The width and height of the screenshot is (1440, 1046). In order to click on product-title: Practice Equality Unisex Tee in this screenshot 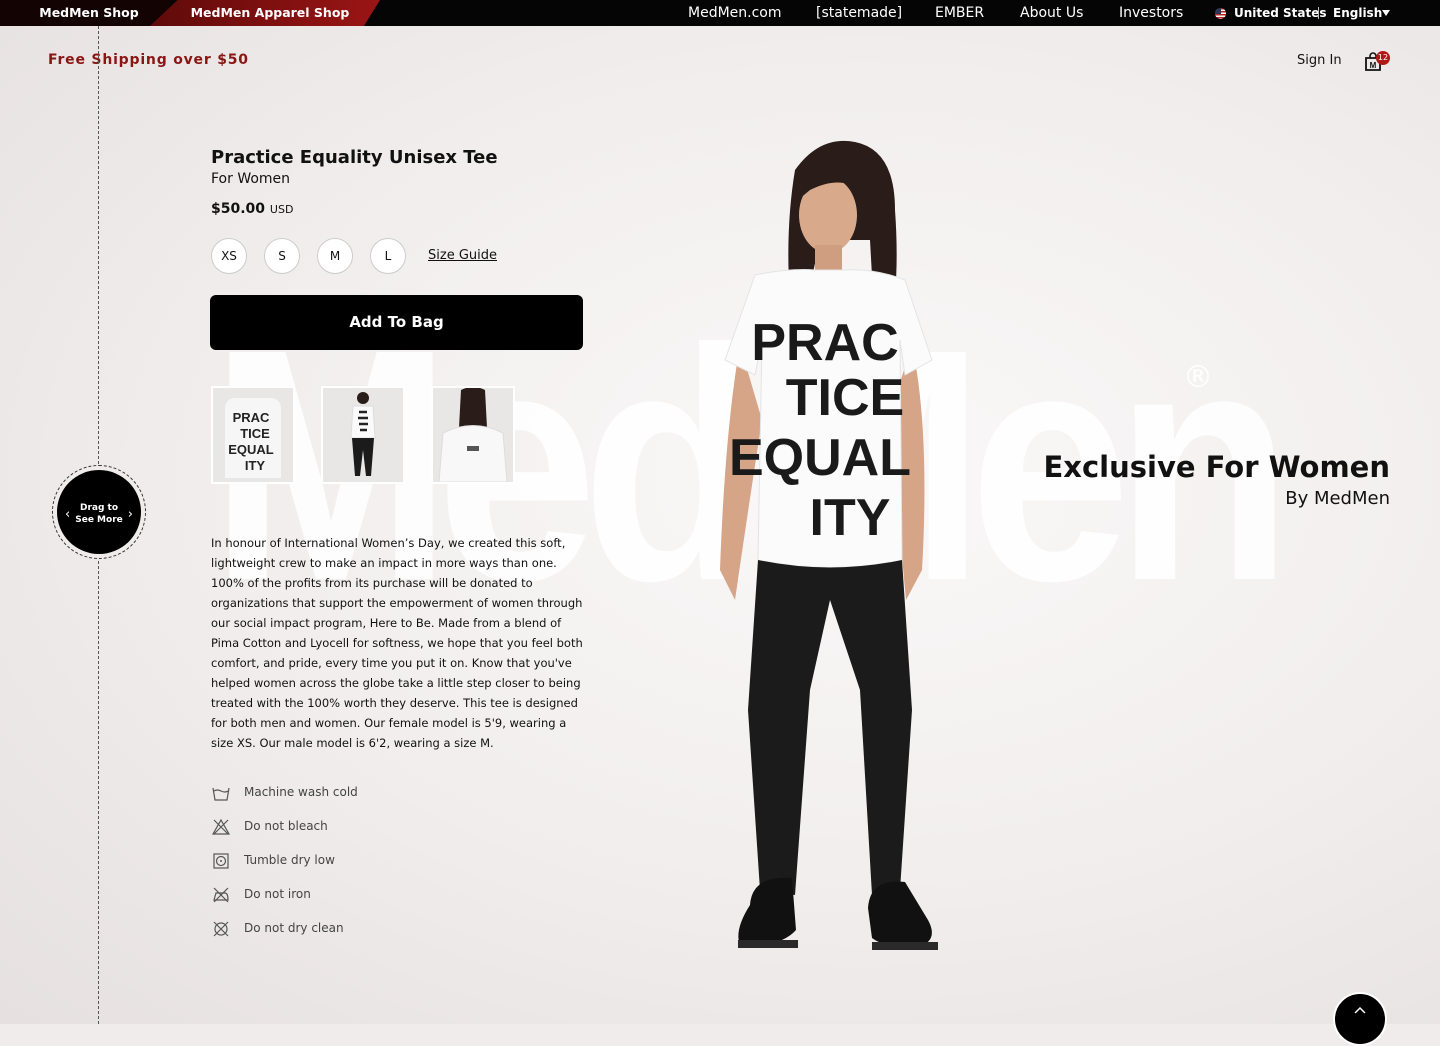, I will do `click(354, 157)`.